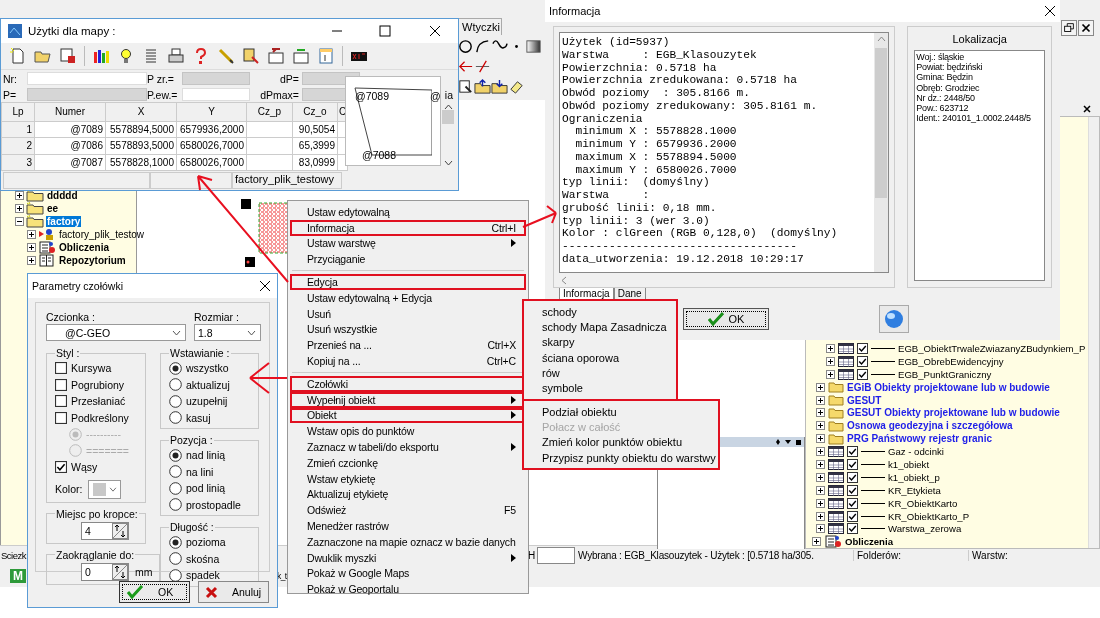 The width and height of the screenshot is (1100, 618). I want to click on menu-item: Informacja Ctrl+I, so click(408, 227).